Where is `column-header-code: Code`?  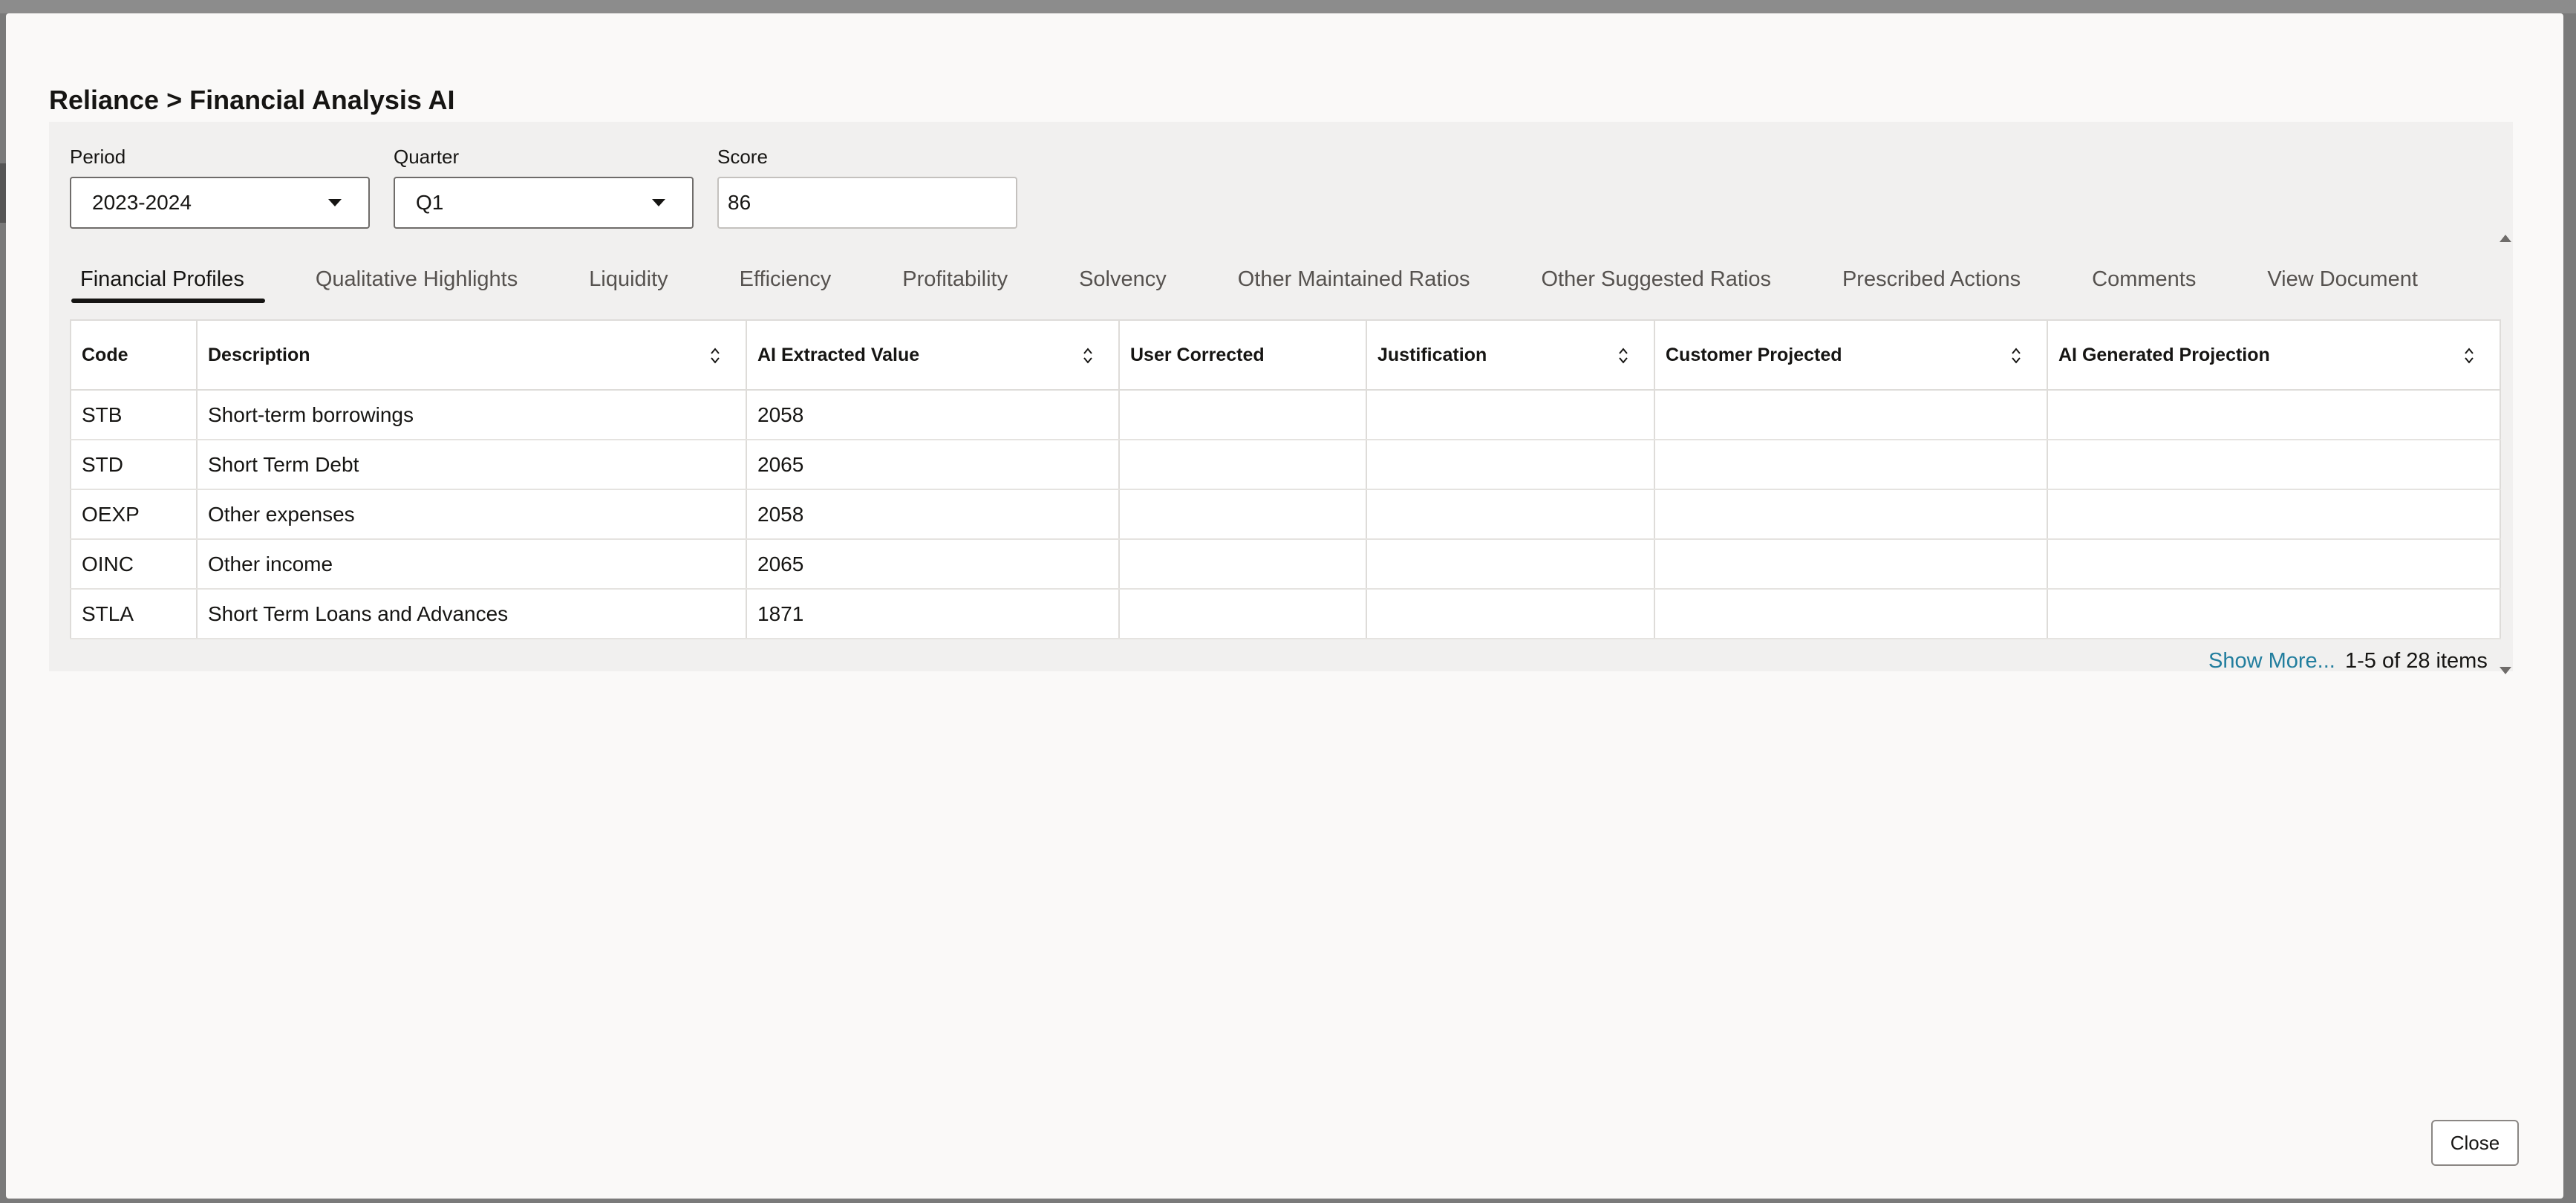 column-header-code: Code is located at coordinates (134, 355).